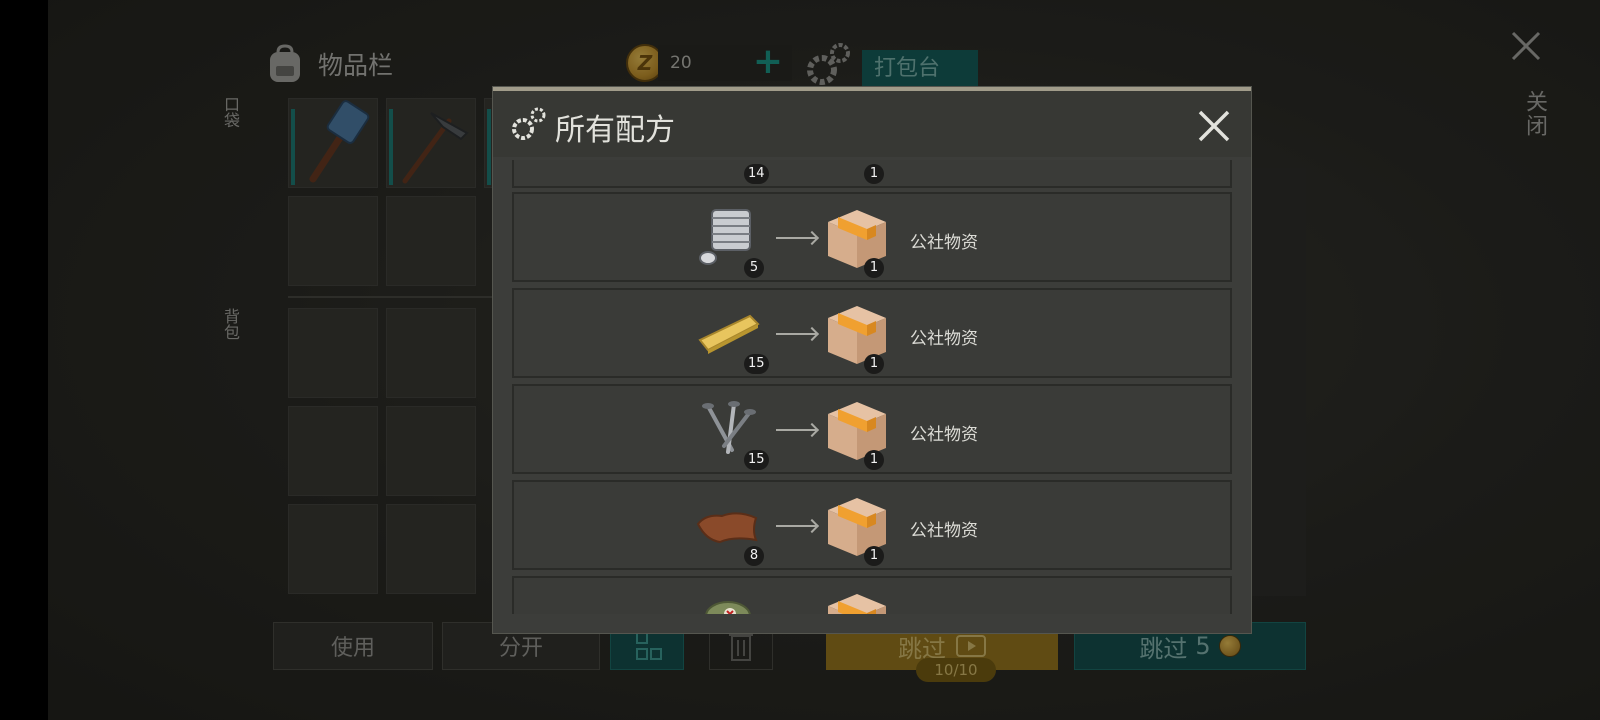  What do you see at coordinates (768, 62) in the screenshot?
I see `add-coins-button: +` at bounding box center [768, 62].